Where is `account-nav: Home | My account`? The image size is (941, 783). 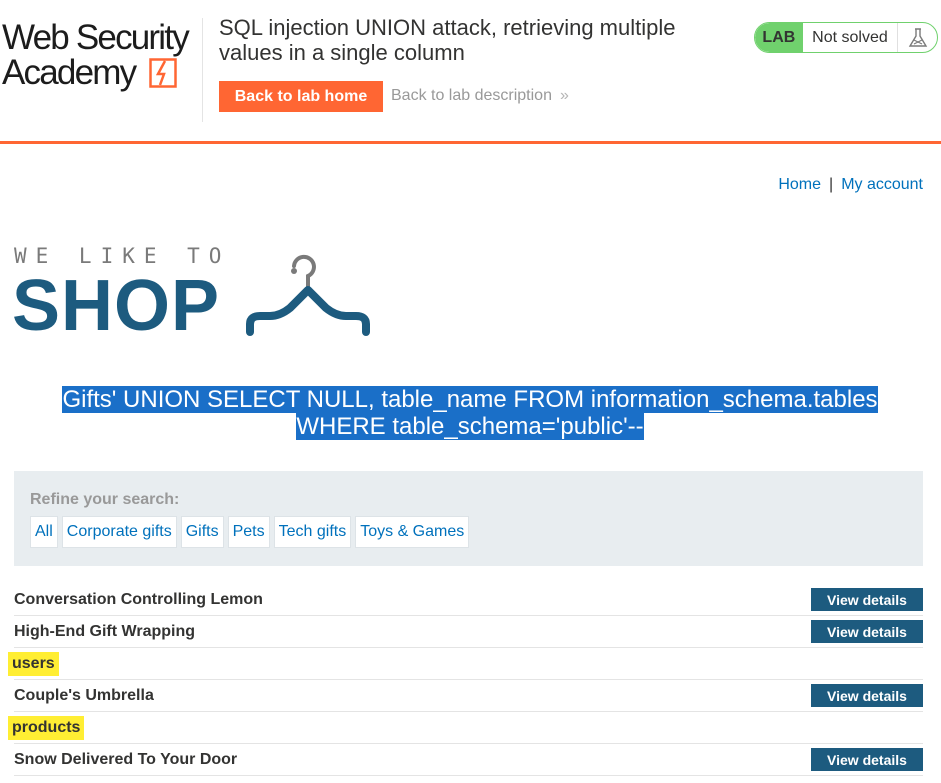 account-nav: Home | My account is located at coordinates (850, 185).